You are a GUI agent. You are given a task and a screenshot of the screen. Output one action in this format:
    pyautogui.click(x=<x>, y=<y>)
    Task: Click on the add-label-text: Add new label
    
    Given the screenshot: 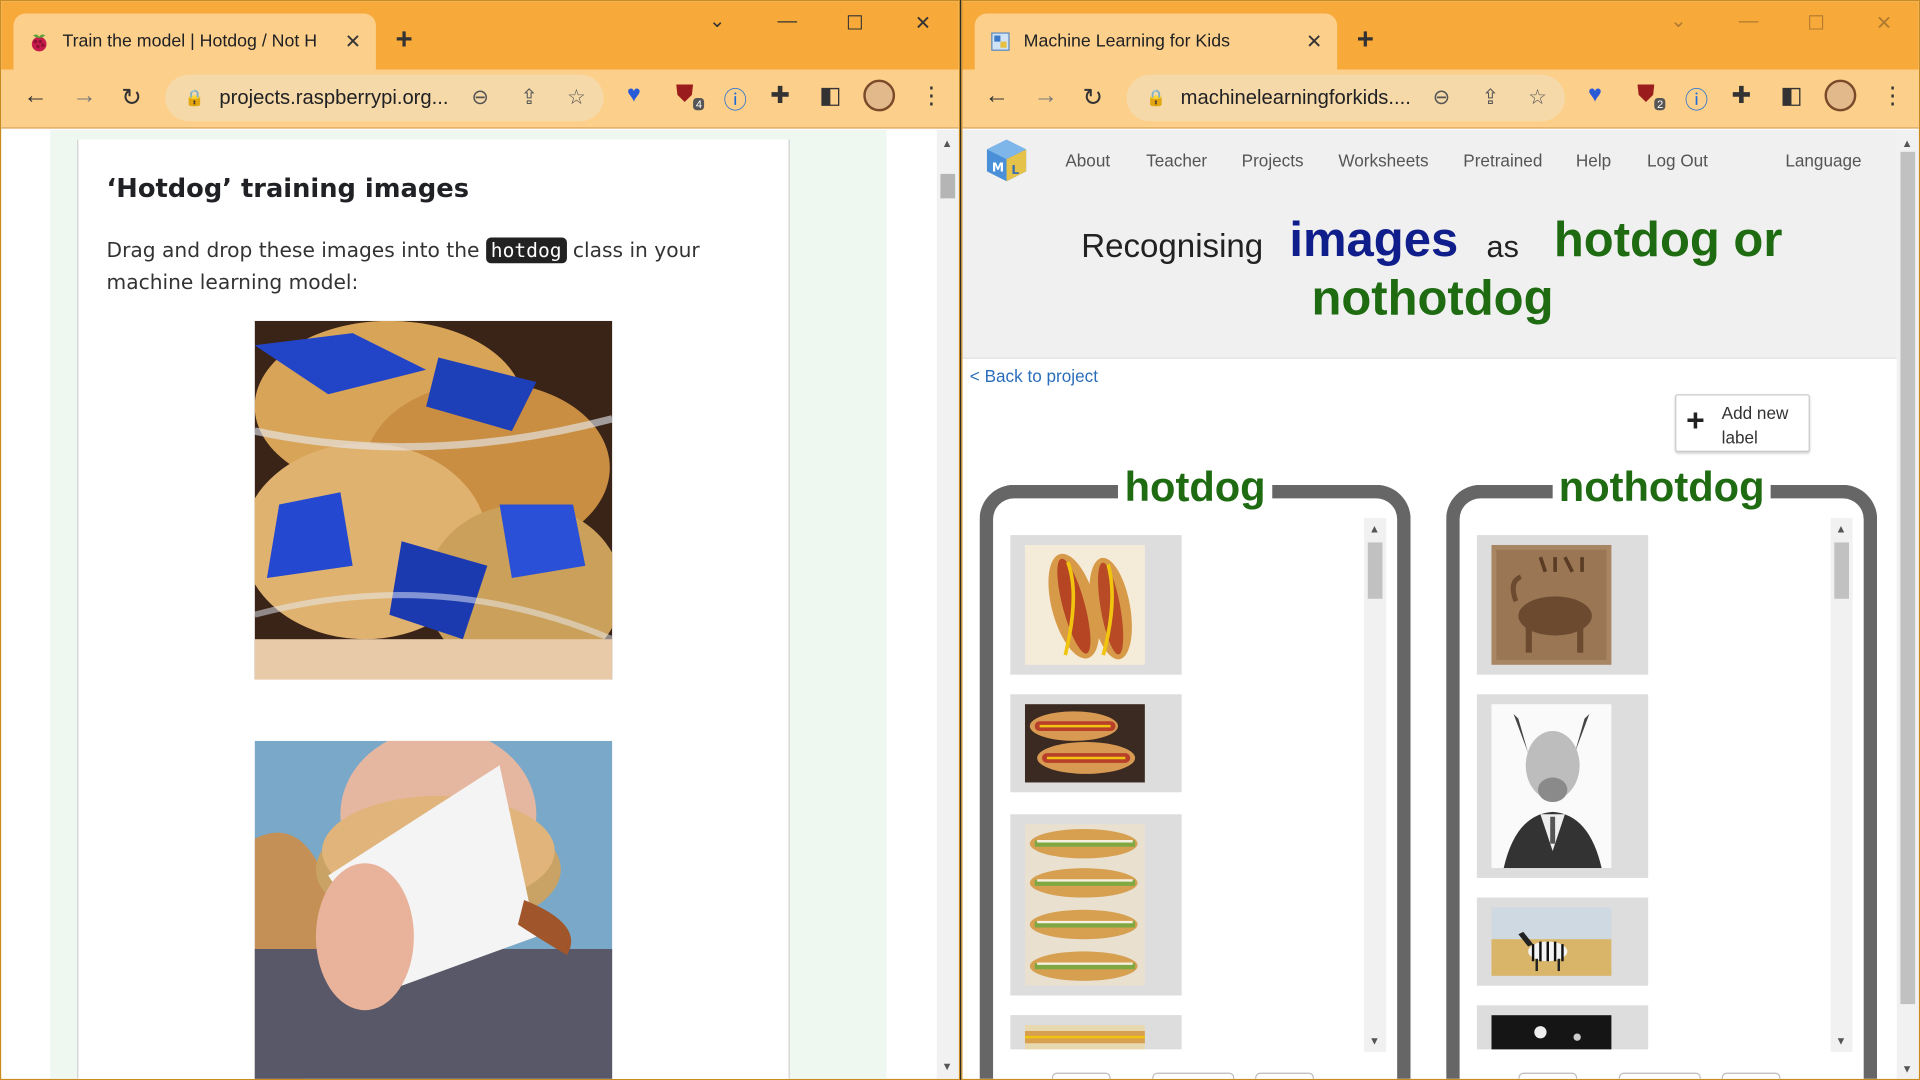 What is the action you would take?
    pyautogui.click(x=1755, y=424)
    